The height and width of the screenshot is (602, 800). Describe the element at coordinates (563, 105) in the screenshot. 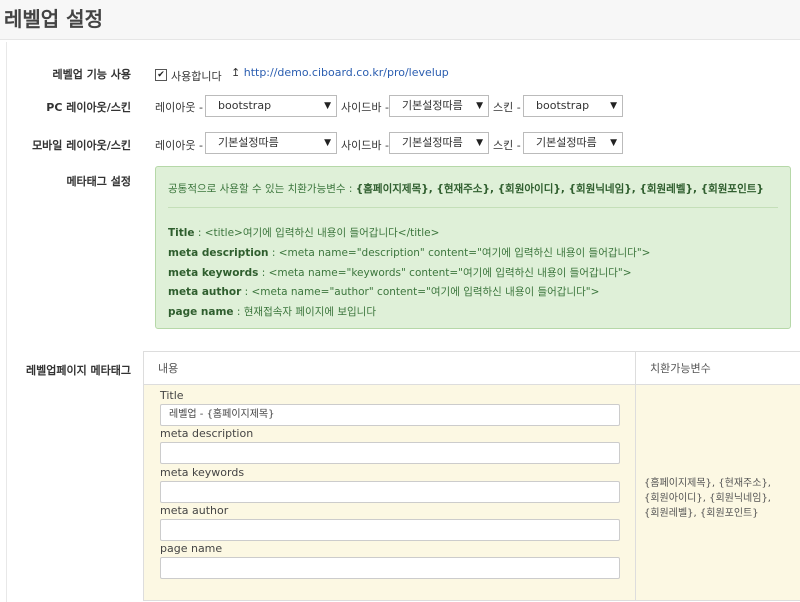

I see `pc-skin-value: bootstrap` at that location.